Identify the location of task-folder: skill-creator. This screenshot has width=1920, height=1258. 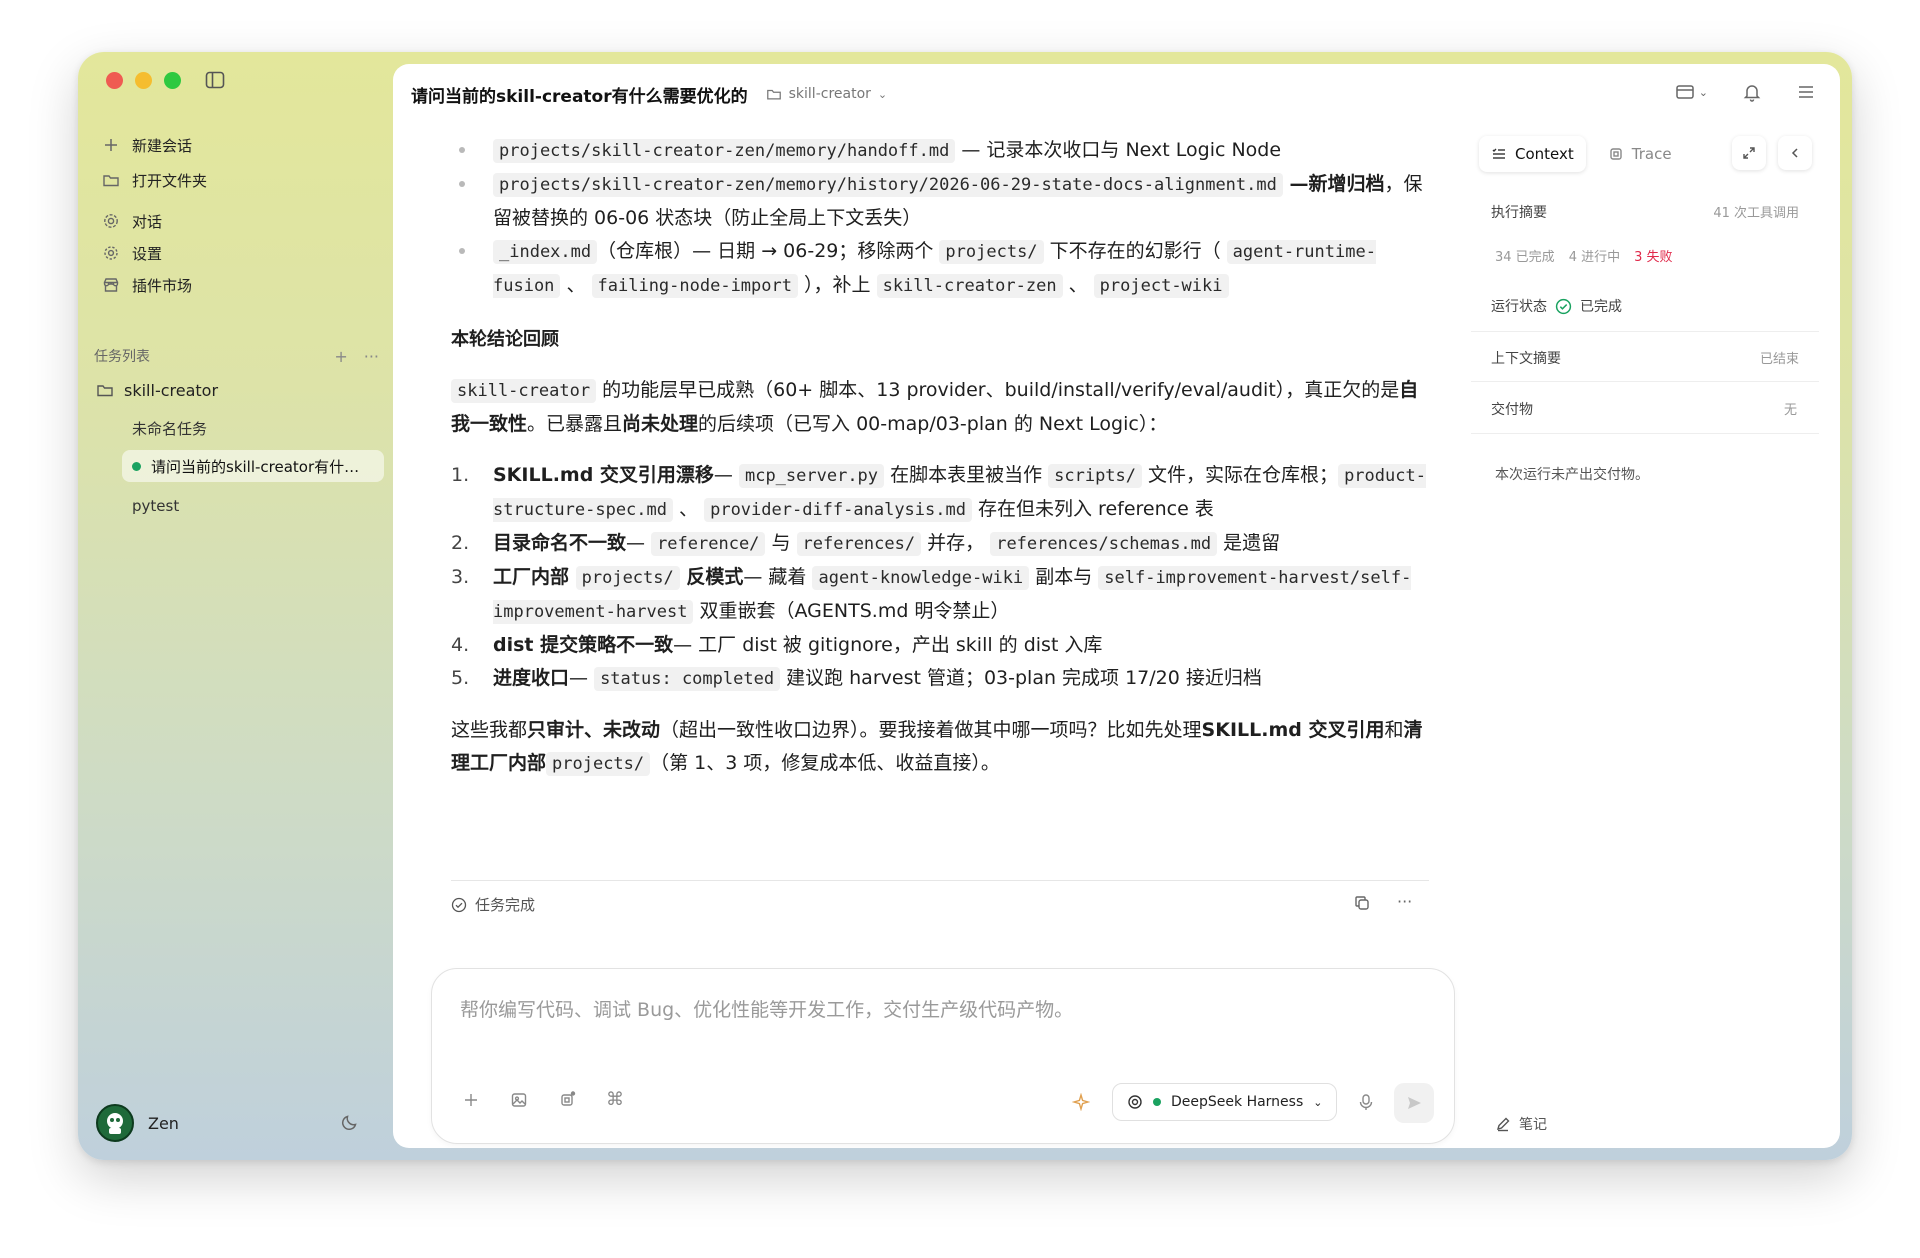
(157, 390).